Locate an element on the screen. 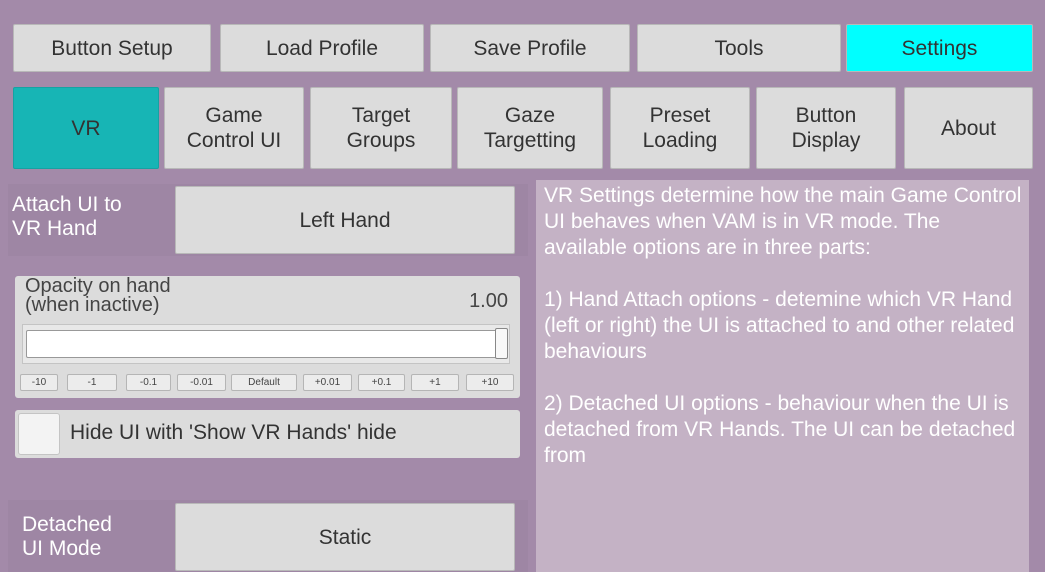 Image resolution: width=1045 pixels, height=572 pixels. subtab-gaze-targetting: Gaze Targetting is located at coordinates (530, 128).